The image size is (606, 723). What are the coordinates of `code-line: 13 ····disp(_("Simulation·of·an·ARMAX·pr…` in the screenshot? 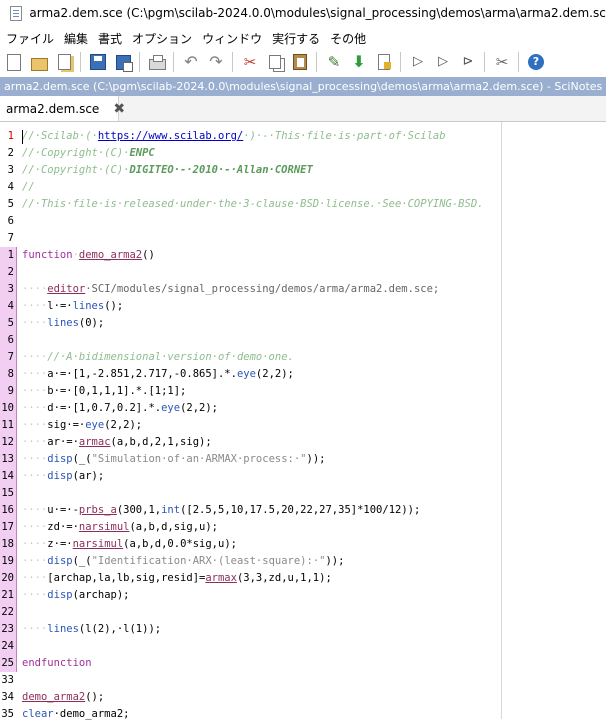 It's located at (303, 459).